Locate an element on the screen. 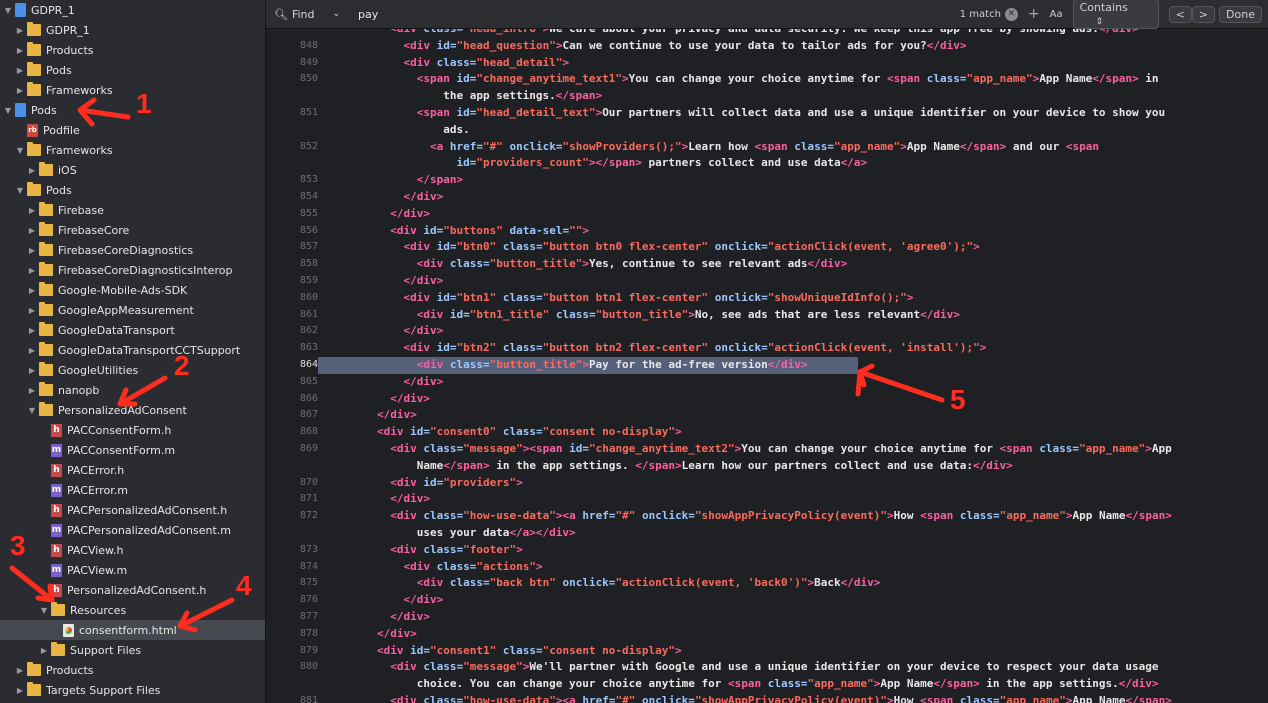 The height and width of the screenshot is (703, 1268). annotation-number-2: 2 is located at coordinates (182, 365).